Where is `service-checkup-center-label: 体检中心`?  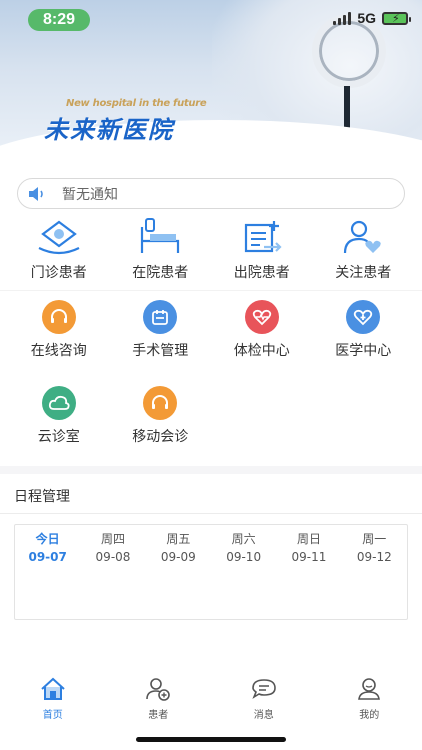 service-checkup-center-label: 体检中心 is located at coordinates (261, 351).